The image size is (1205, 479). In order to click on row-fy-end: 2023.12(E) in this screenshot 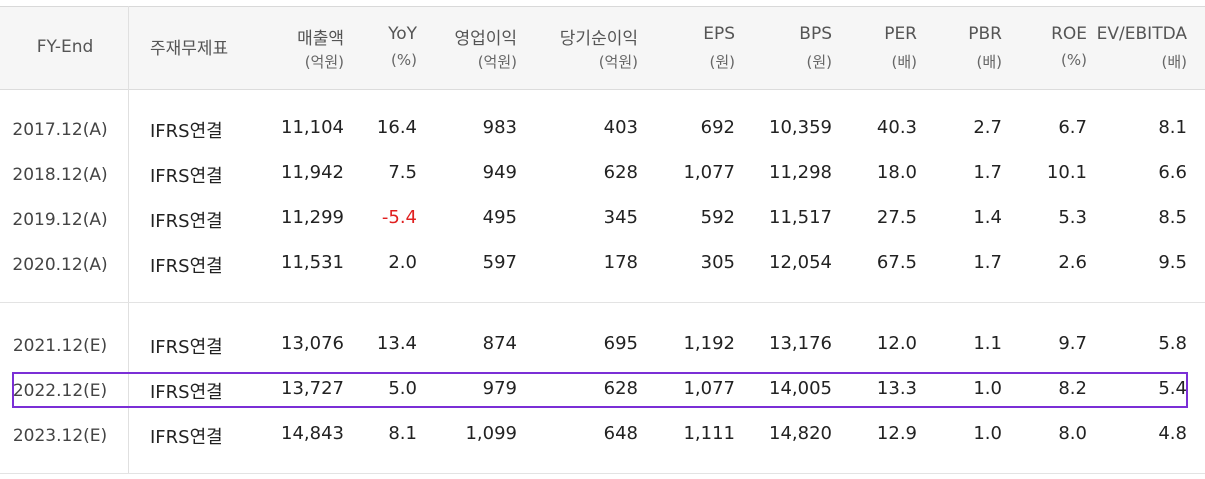, I will do `click(60, 436)`.